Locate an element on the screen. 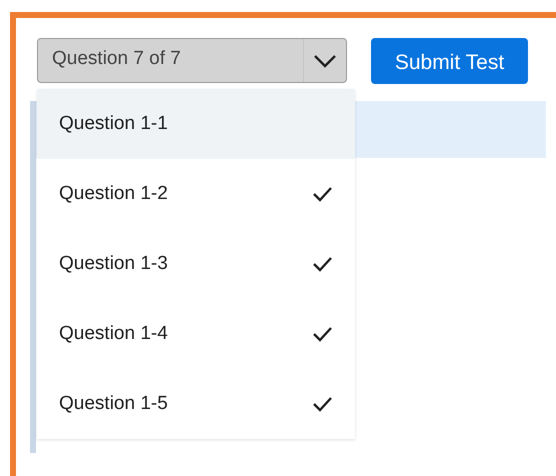  question-menu-item: Question 1-1 is located at coordinates (196, 124).